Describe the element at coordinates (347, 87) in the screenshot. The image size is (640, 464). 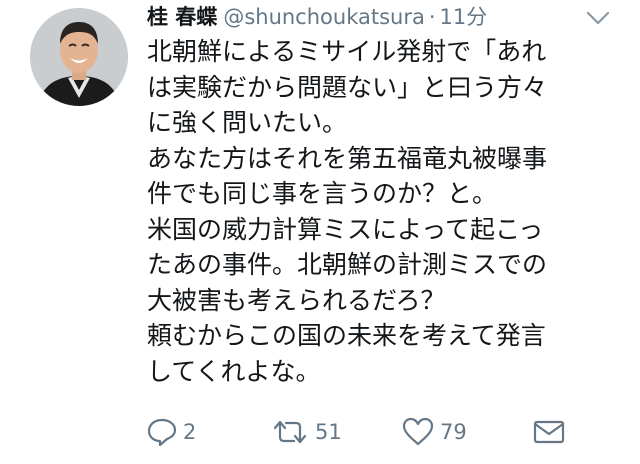
I see `tweet-text-line: は実験だから問題ない」と曰う方々` at that location.